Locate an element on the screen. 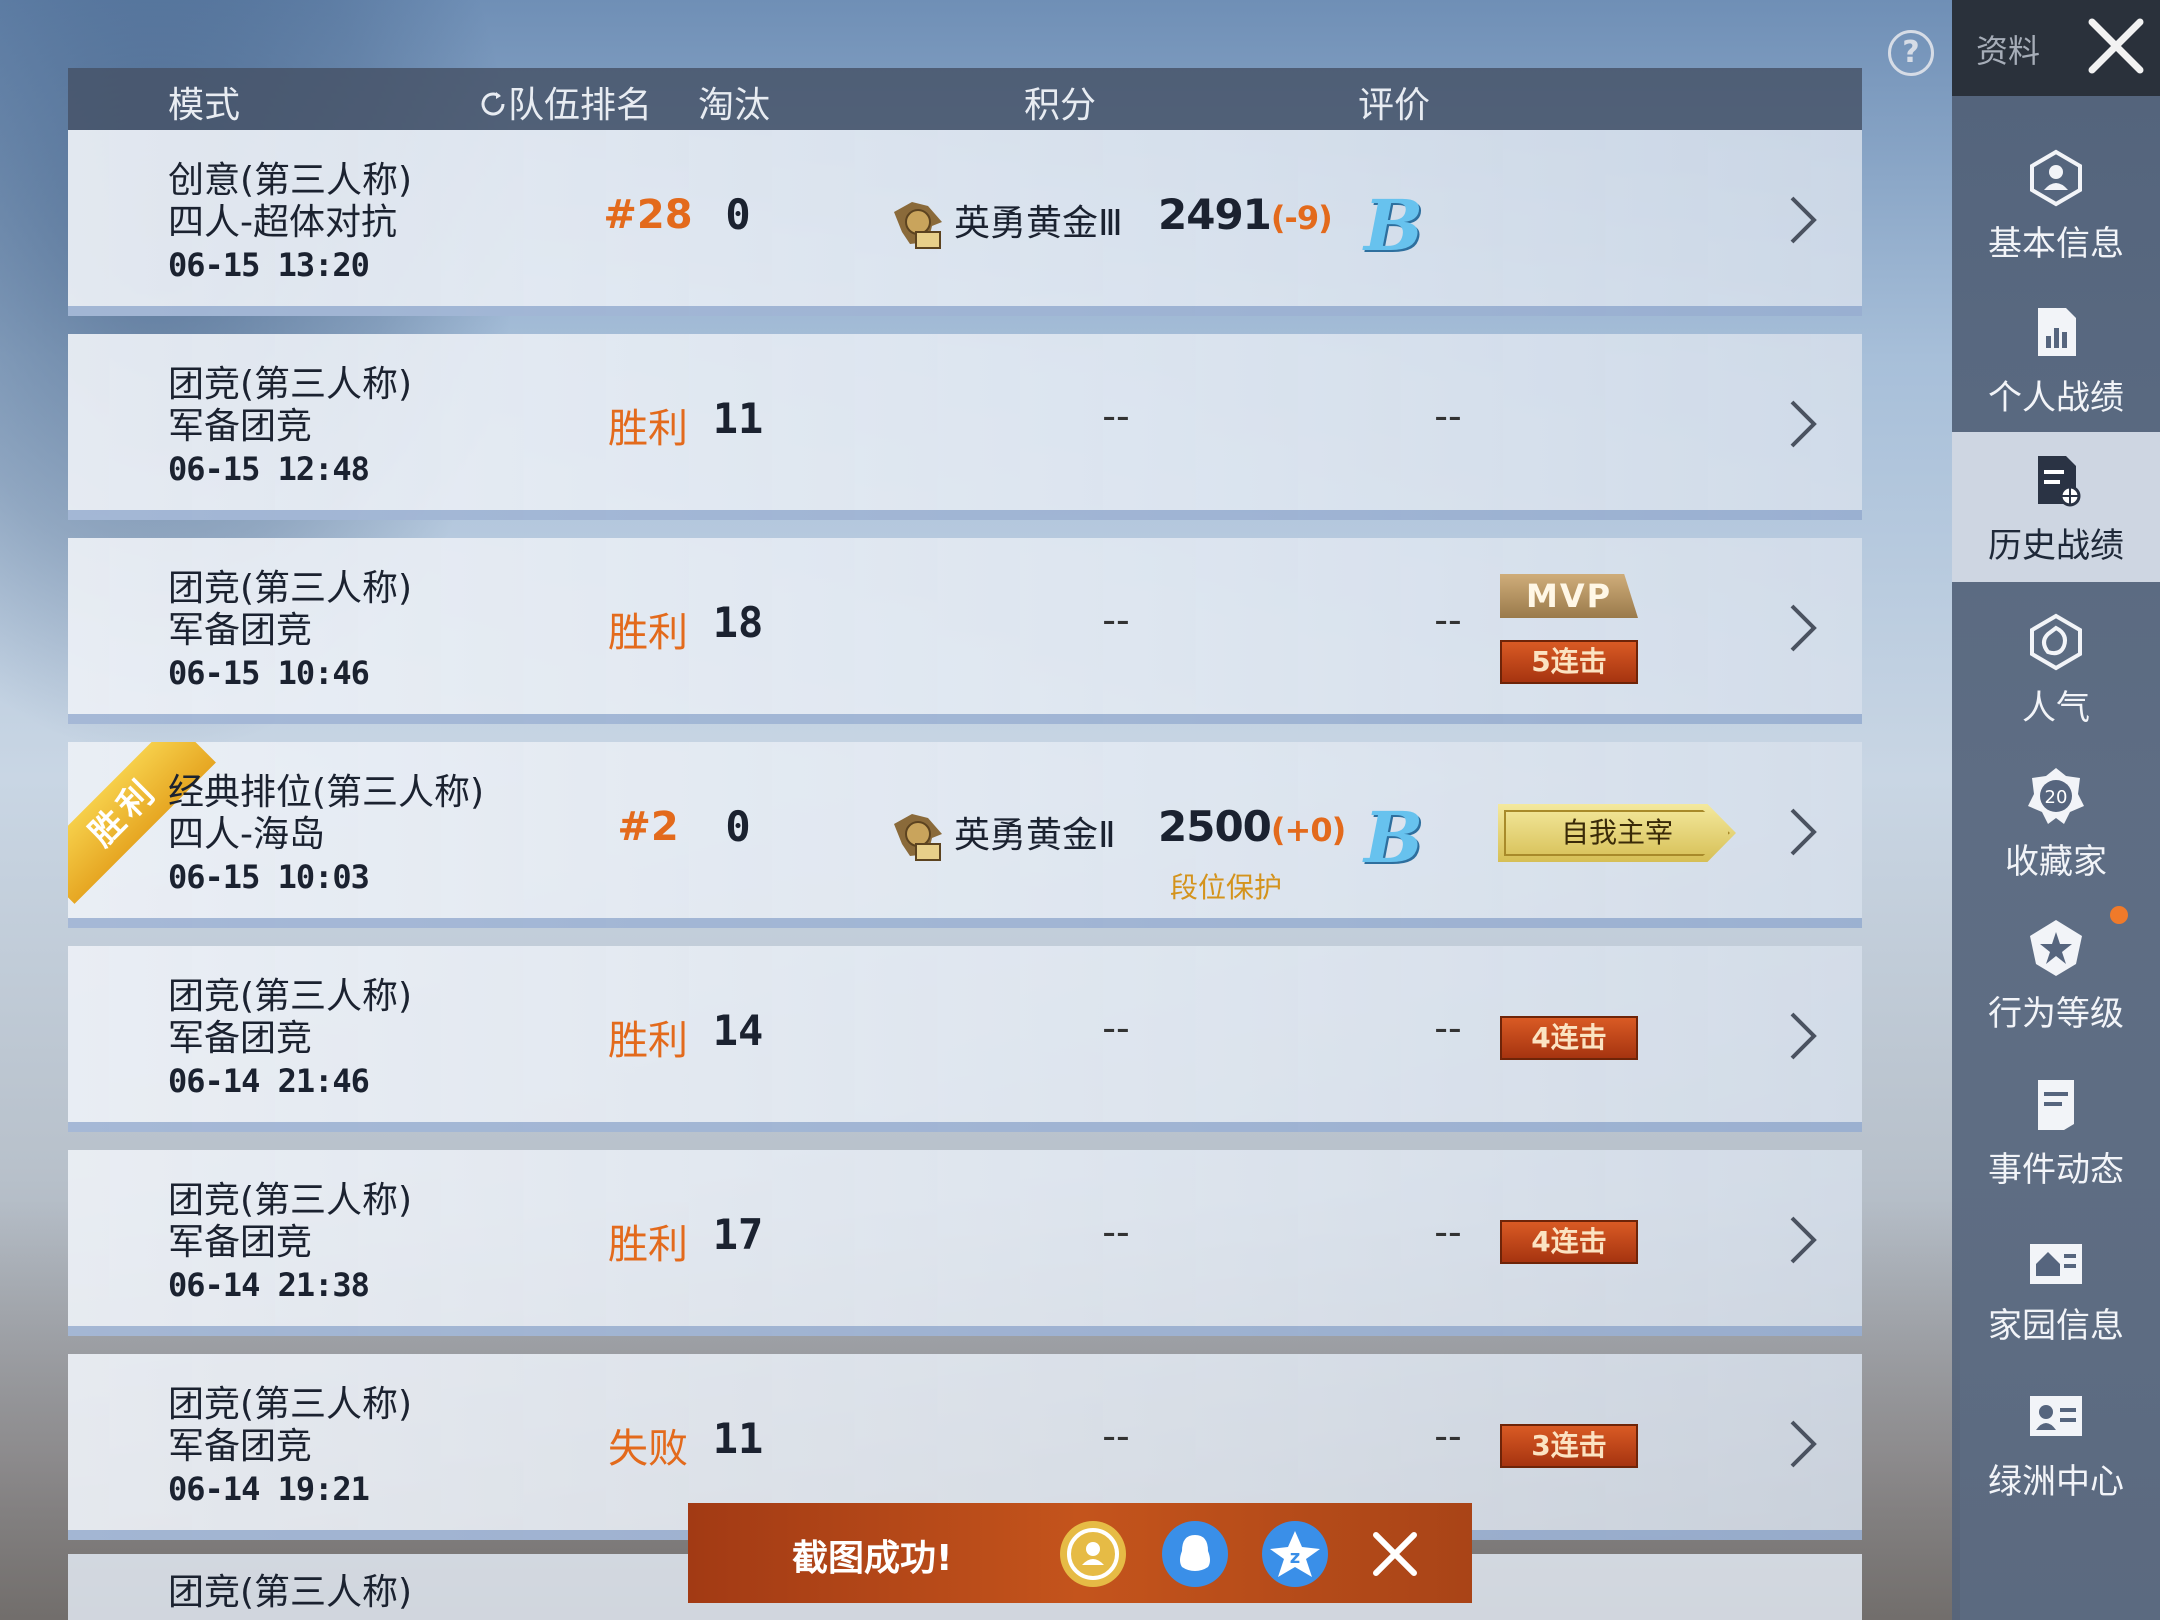  sidebar-item-events: 事件动态 is located at coordinates (2056, 1131).